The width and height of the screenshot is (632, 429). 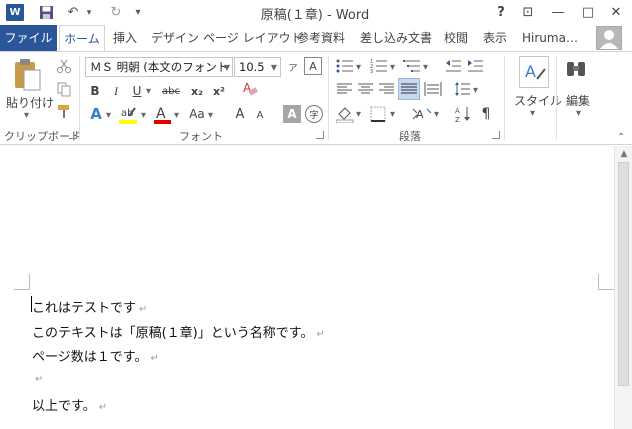 I want to click on ribbon-display-options-button: ⊡, so click(x=528, y=12).